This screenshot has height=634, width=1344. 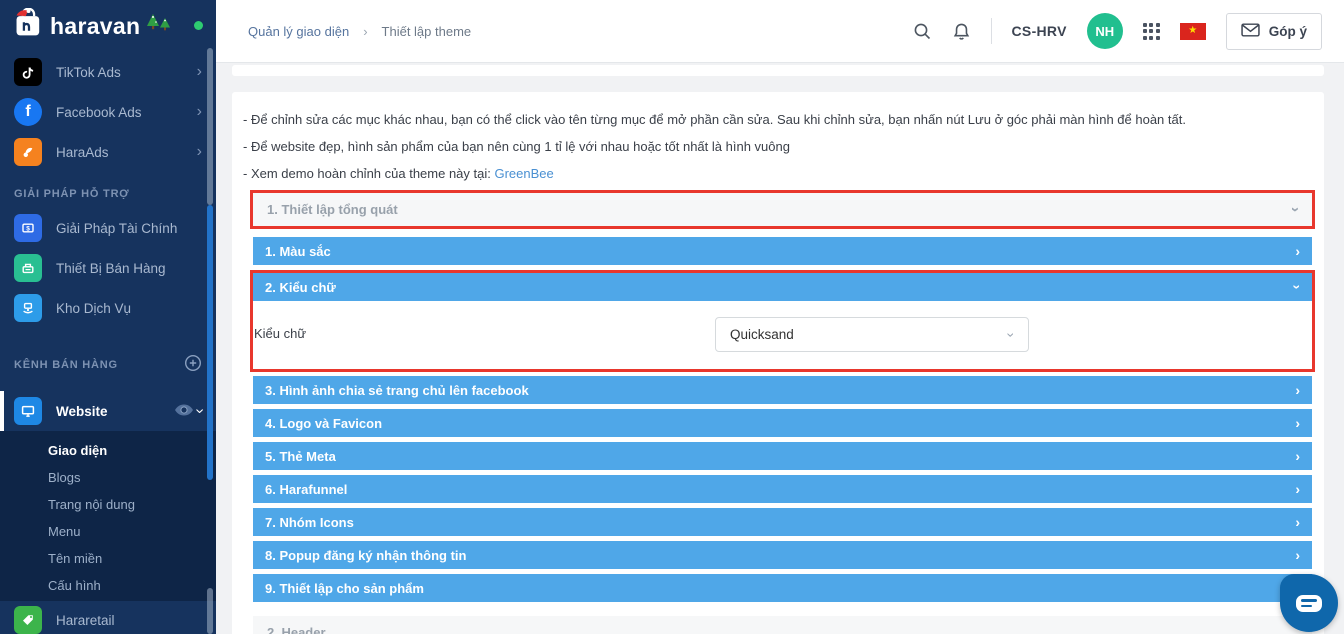 I want to click on card-top-sliver, so click(x=778, y=70).